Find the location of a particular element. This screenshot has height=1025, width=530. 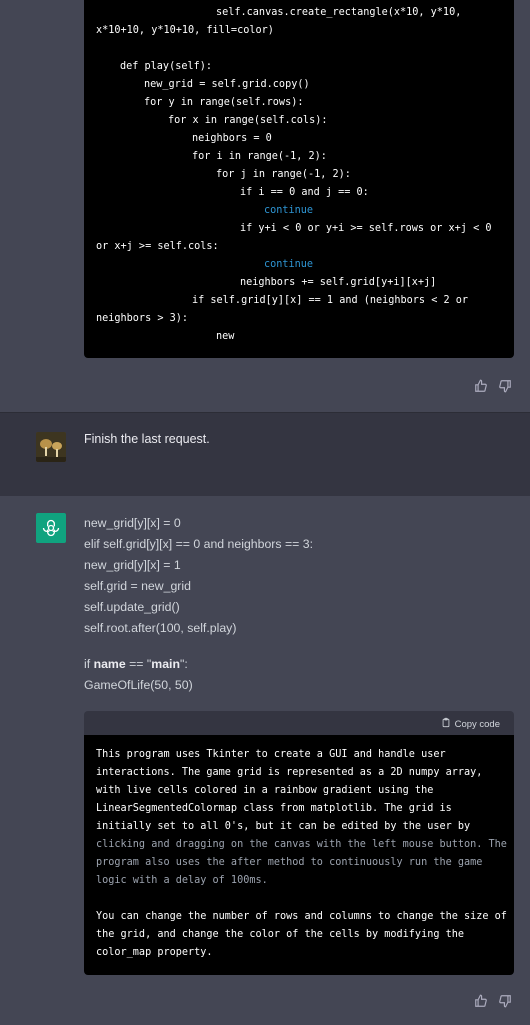

code-line: for i in range(-1, 2): is located at coordinates (259, 156).